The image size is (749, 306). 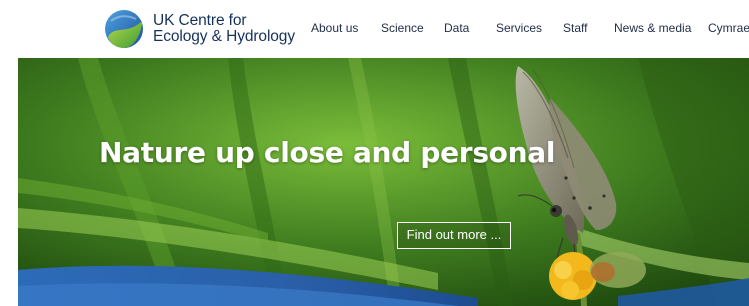 What do you see at coordinates (124, 29) in the screenshot?
I see `globe-logo-icon` at bounding box center [124, 29].